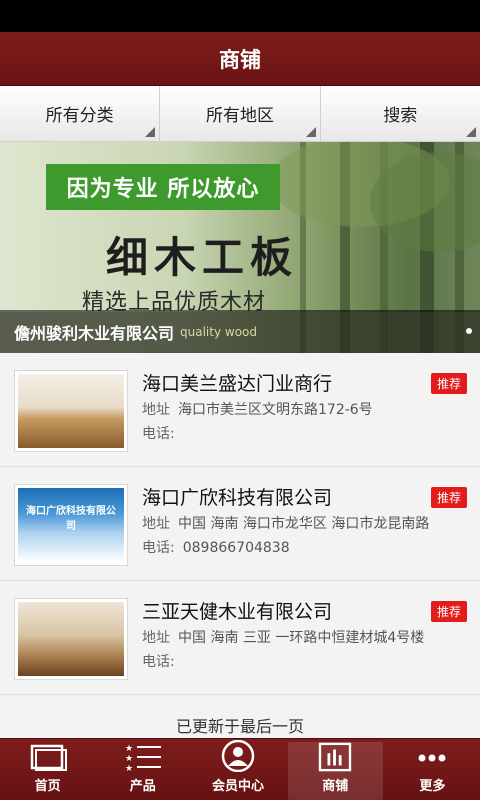  I want to click on tab-member-center: 会员中心, so click(237, 769).